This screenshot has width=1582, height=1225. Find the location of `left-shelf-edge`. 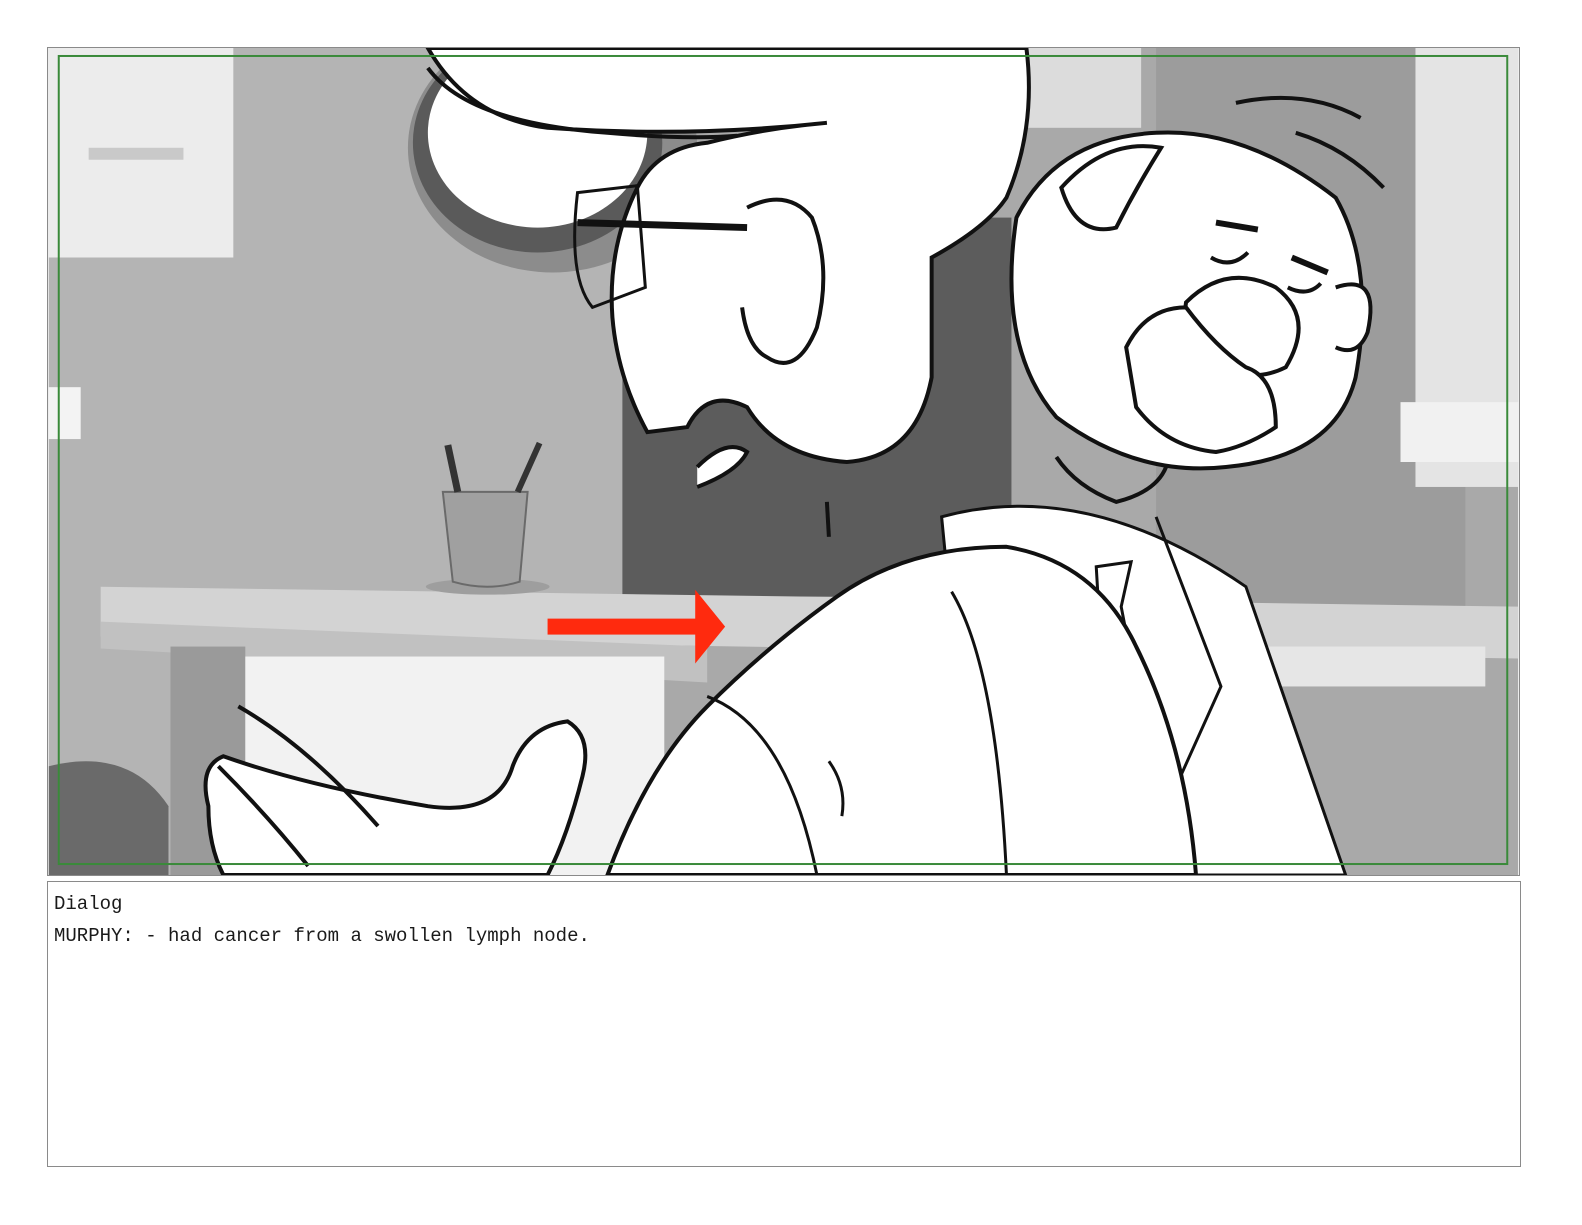

left-shelf-edge is located at coordinates (64, 413).